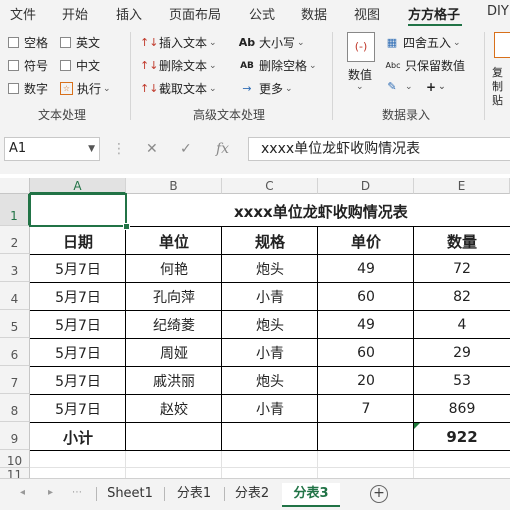 The width and height of the screenshot is (510, 510). Describe the element at coordinates (130, 494) in the screenshot. I see `sheet-tab-sheet1: Sheet1` at that location.